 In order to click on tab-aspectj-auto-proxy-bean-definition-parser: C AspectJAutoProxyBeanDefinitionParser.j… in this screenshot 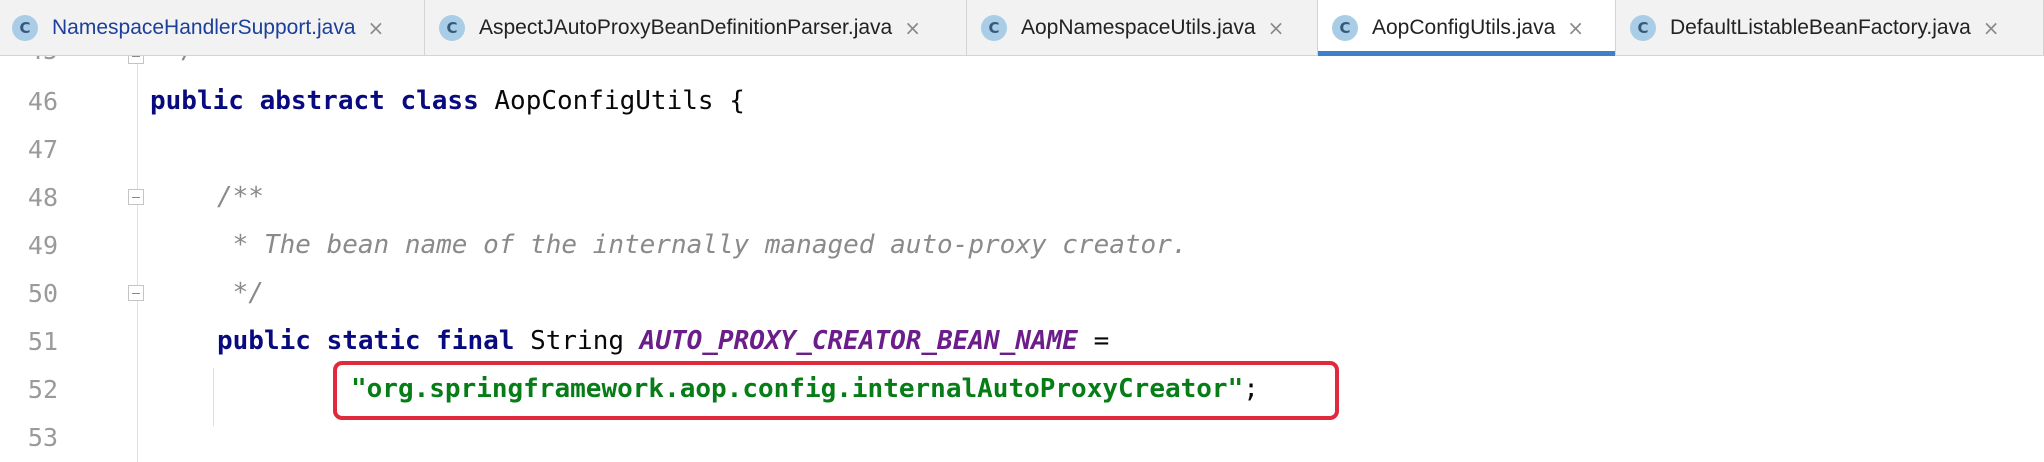, I will do `click(696, 27)`.